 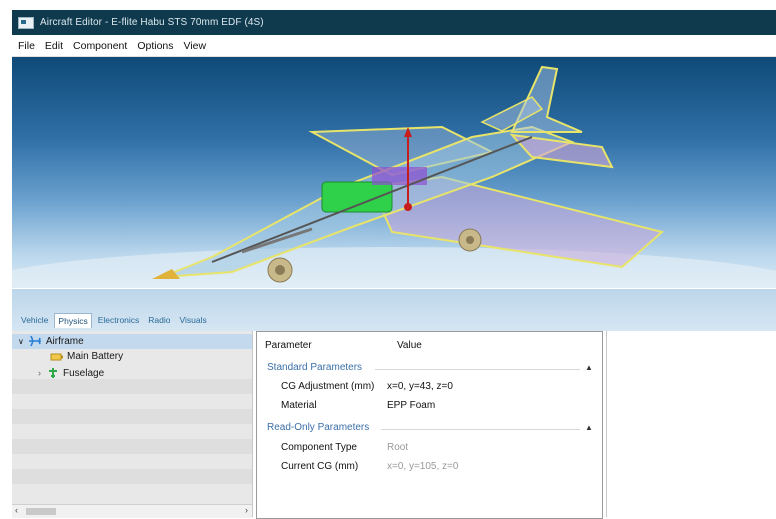 I want to click on tab-vehicle: Vehicle, so click(x=34, y=320).